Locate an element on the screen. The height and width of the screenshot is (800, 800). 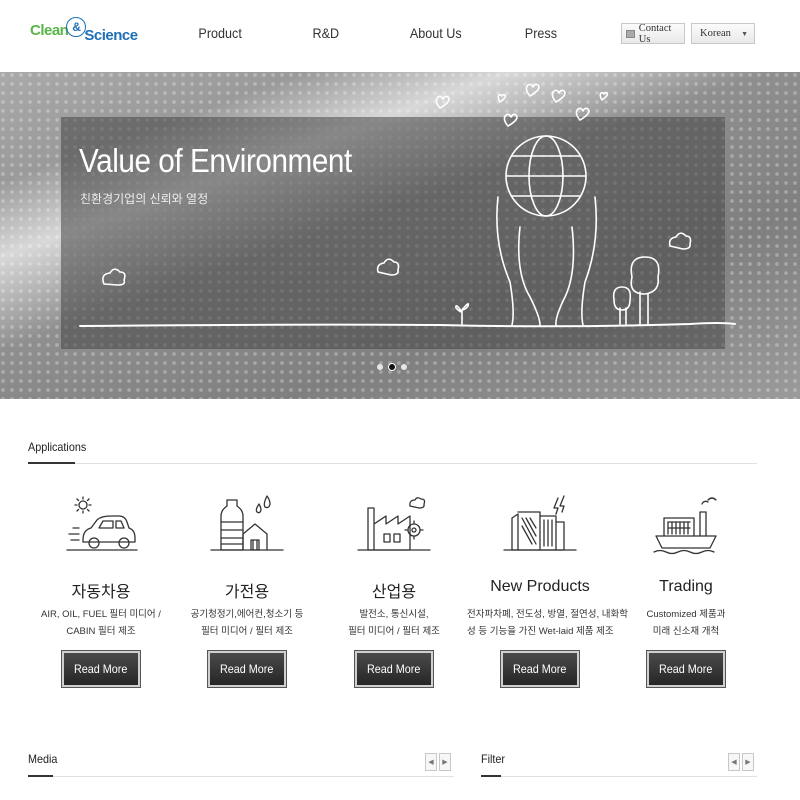
app-desc-line-2: CABIN 필터 제조 is located at coordinates (101, 631).